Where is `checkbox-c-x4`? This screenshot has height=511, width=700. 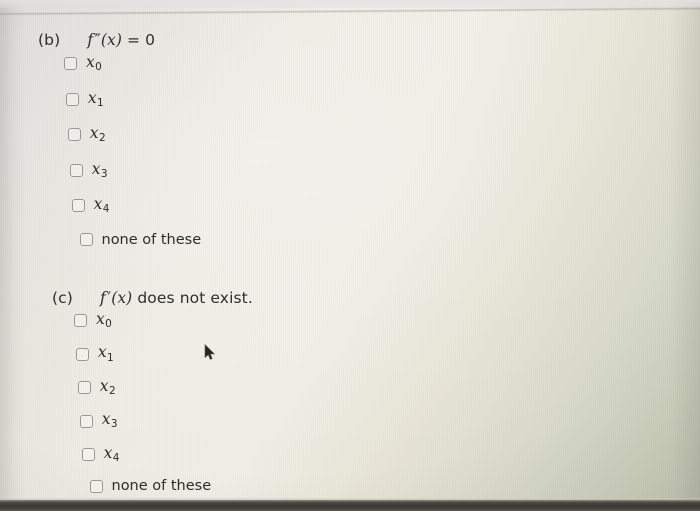 checkbox-c-x4 is located at coordinates (88, 454).